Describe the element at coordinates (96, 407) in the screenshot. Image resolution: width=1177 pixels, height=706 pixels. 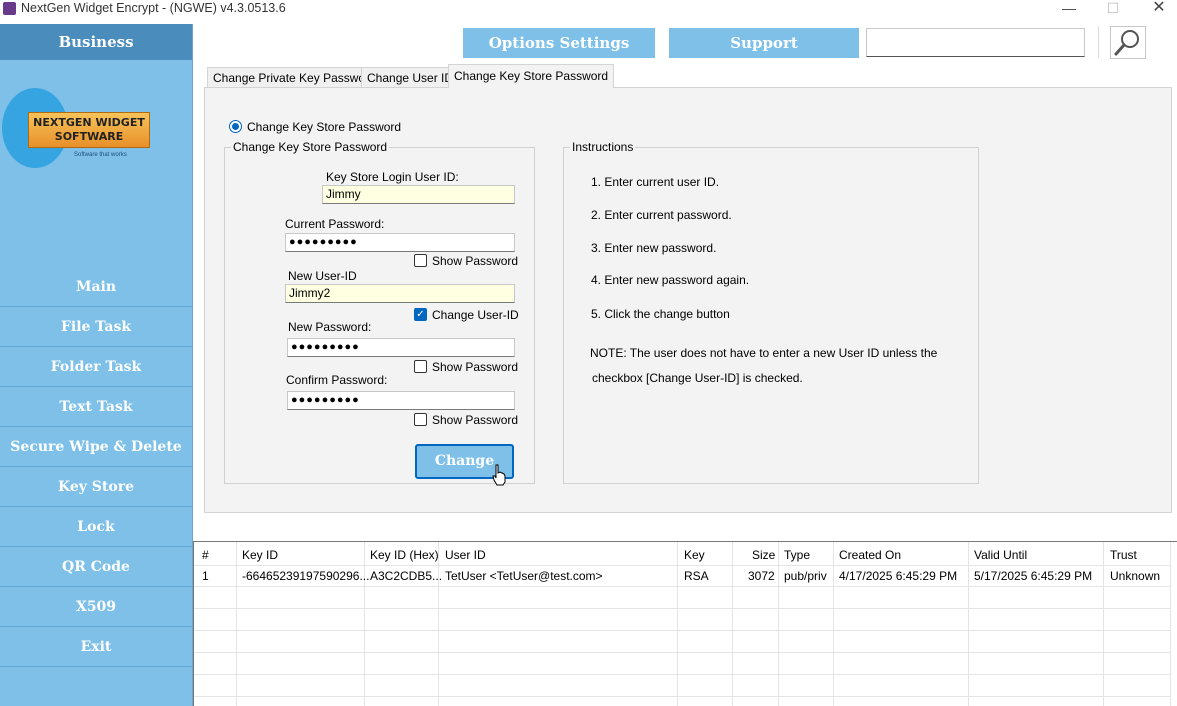
I see `sidebar-item-text-task: Text Task` at that location.